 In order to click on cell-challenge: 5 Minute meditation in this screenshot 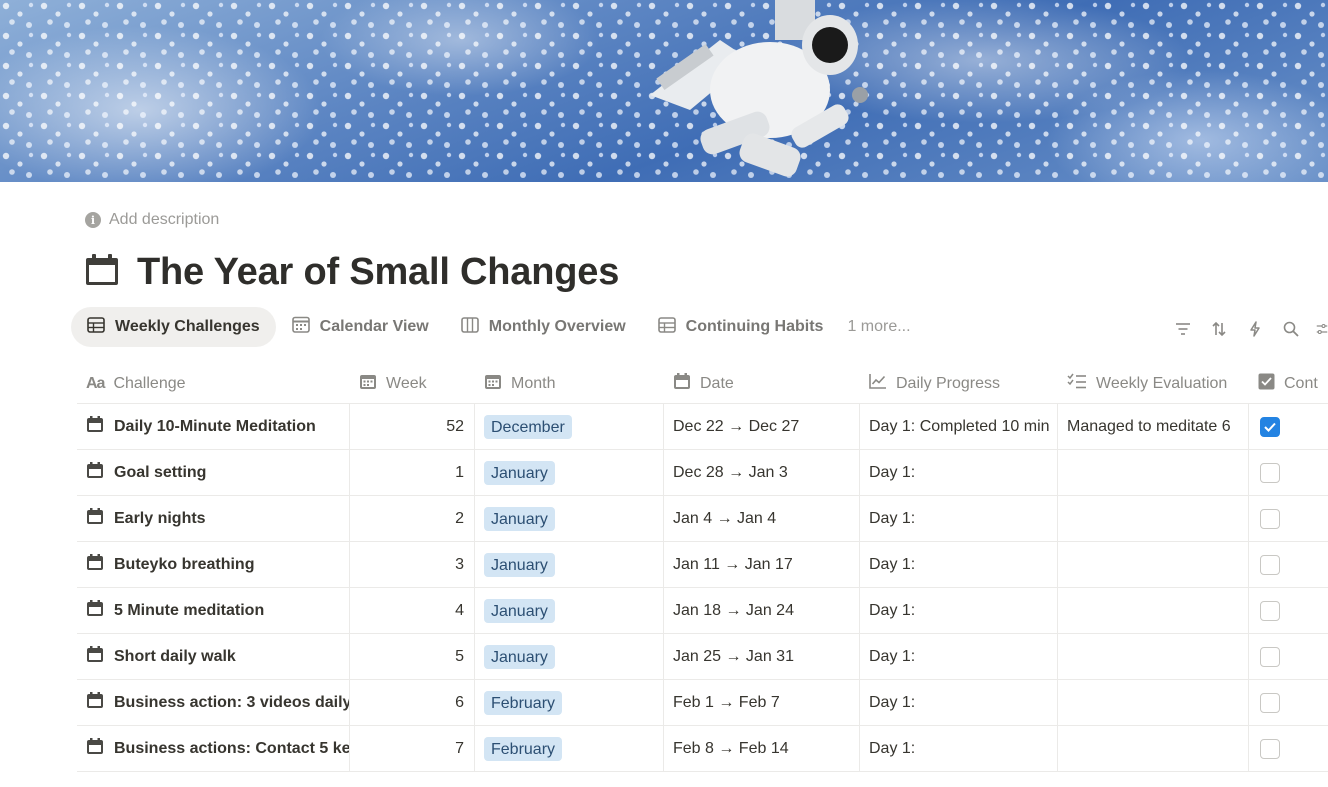, I will do `click(213, 610)`.